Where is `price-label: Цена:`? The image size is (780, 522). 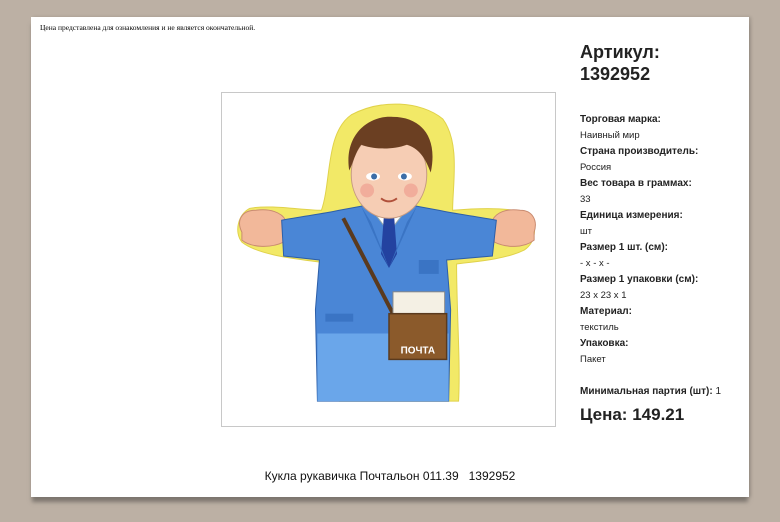
price-label: Цена: is located at coordinates (604, 414).